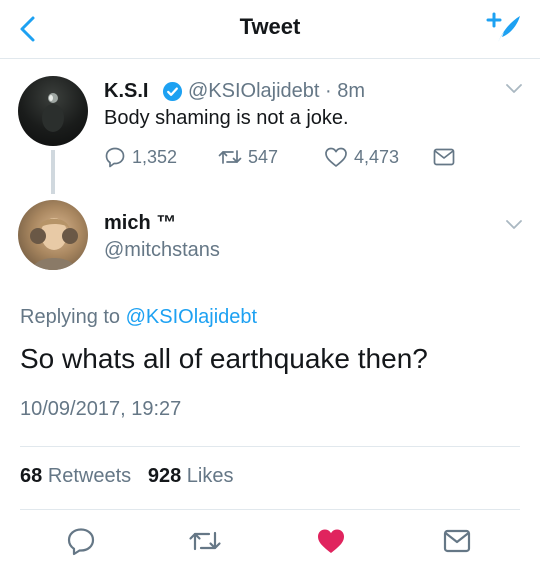 The width and height of the screenshot is (540, 577). Describe the element at coordinates (191, 317) in the screenshot. I see `replying-to-mention-link: @KSIOlajidebt` at that location.